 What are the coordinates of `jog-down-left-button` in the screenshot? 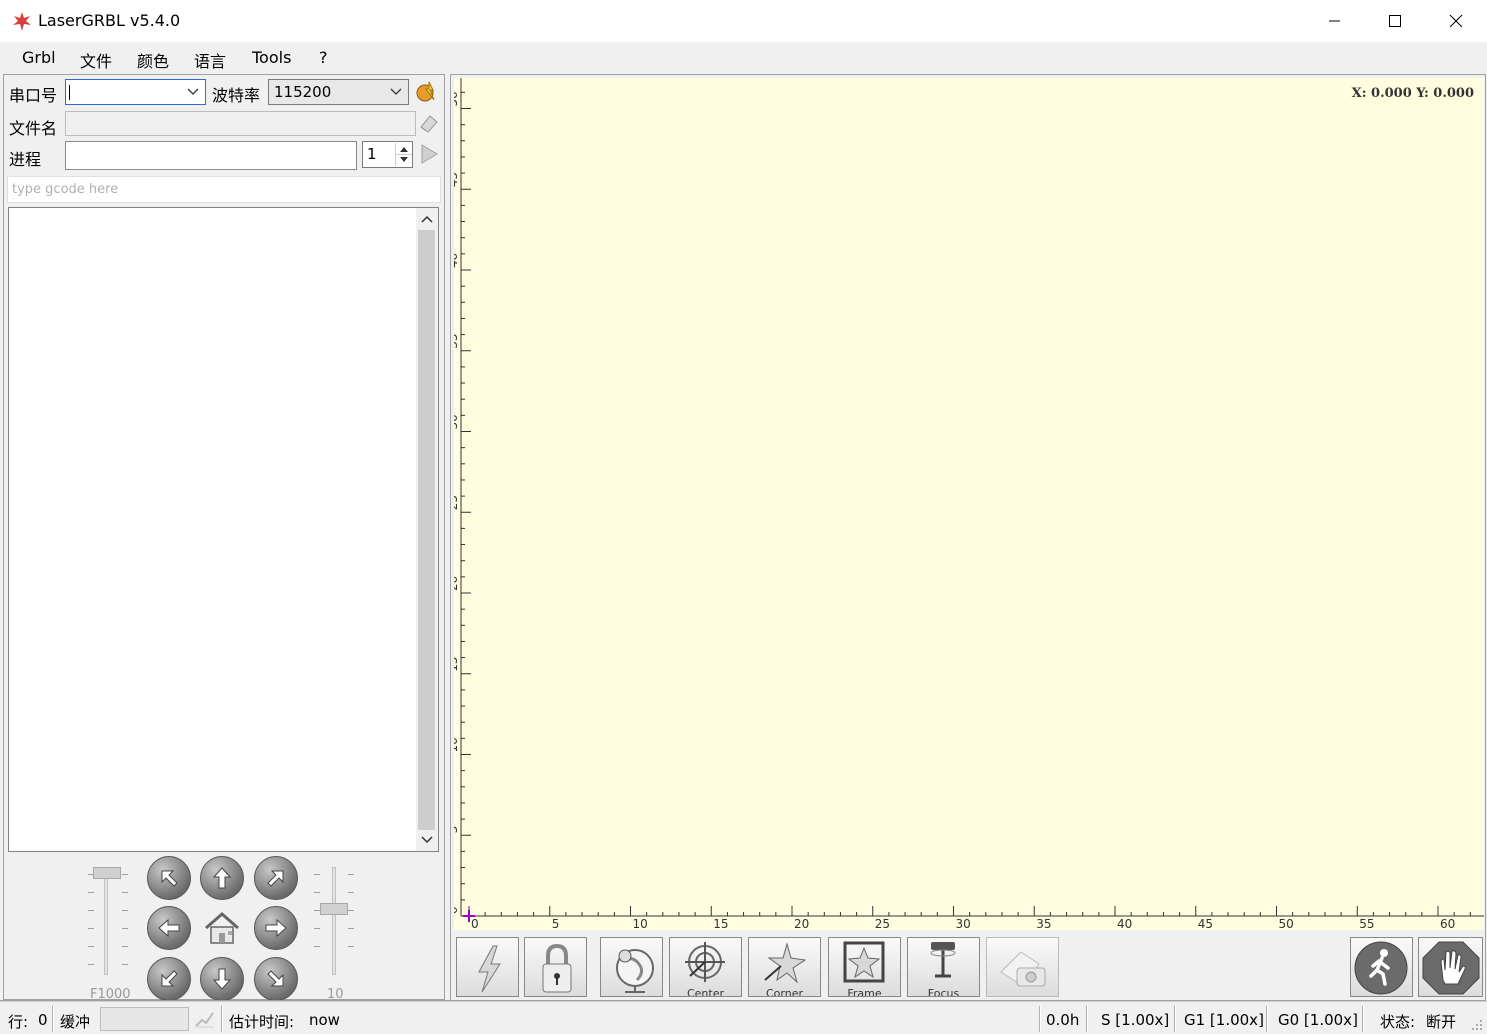 It's located at (169, 979).